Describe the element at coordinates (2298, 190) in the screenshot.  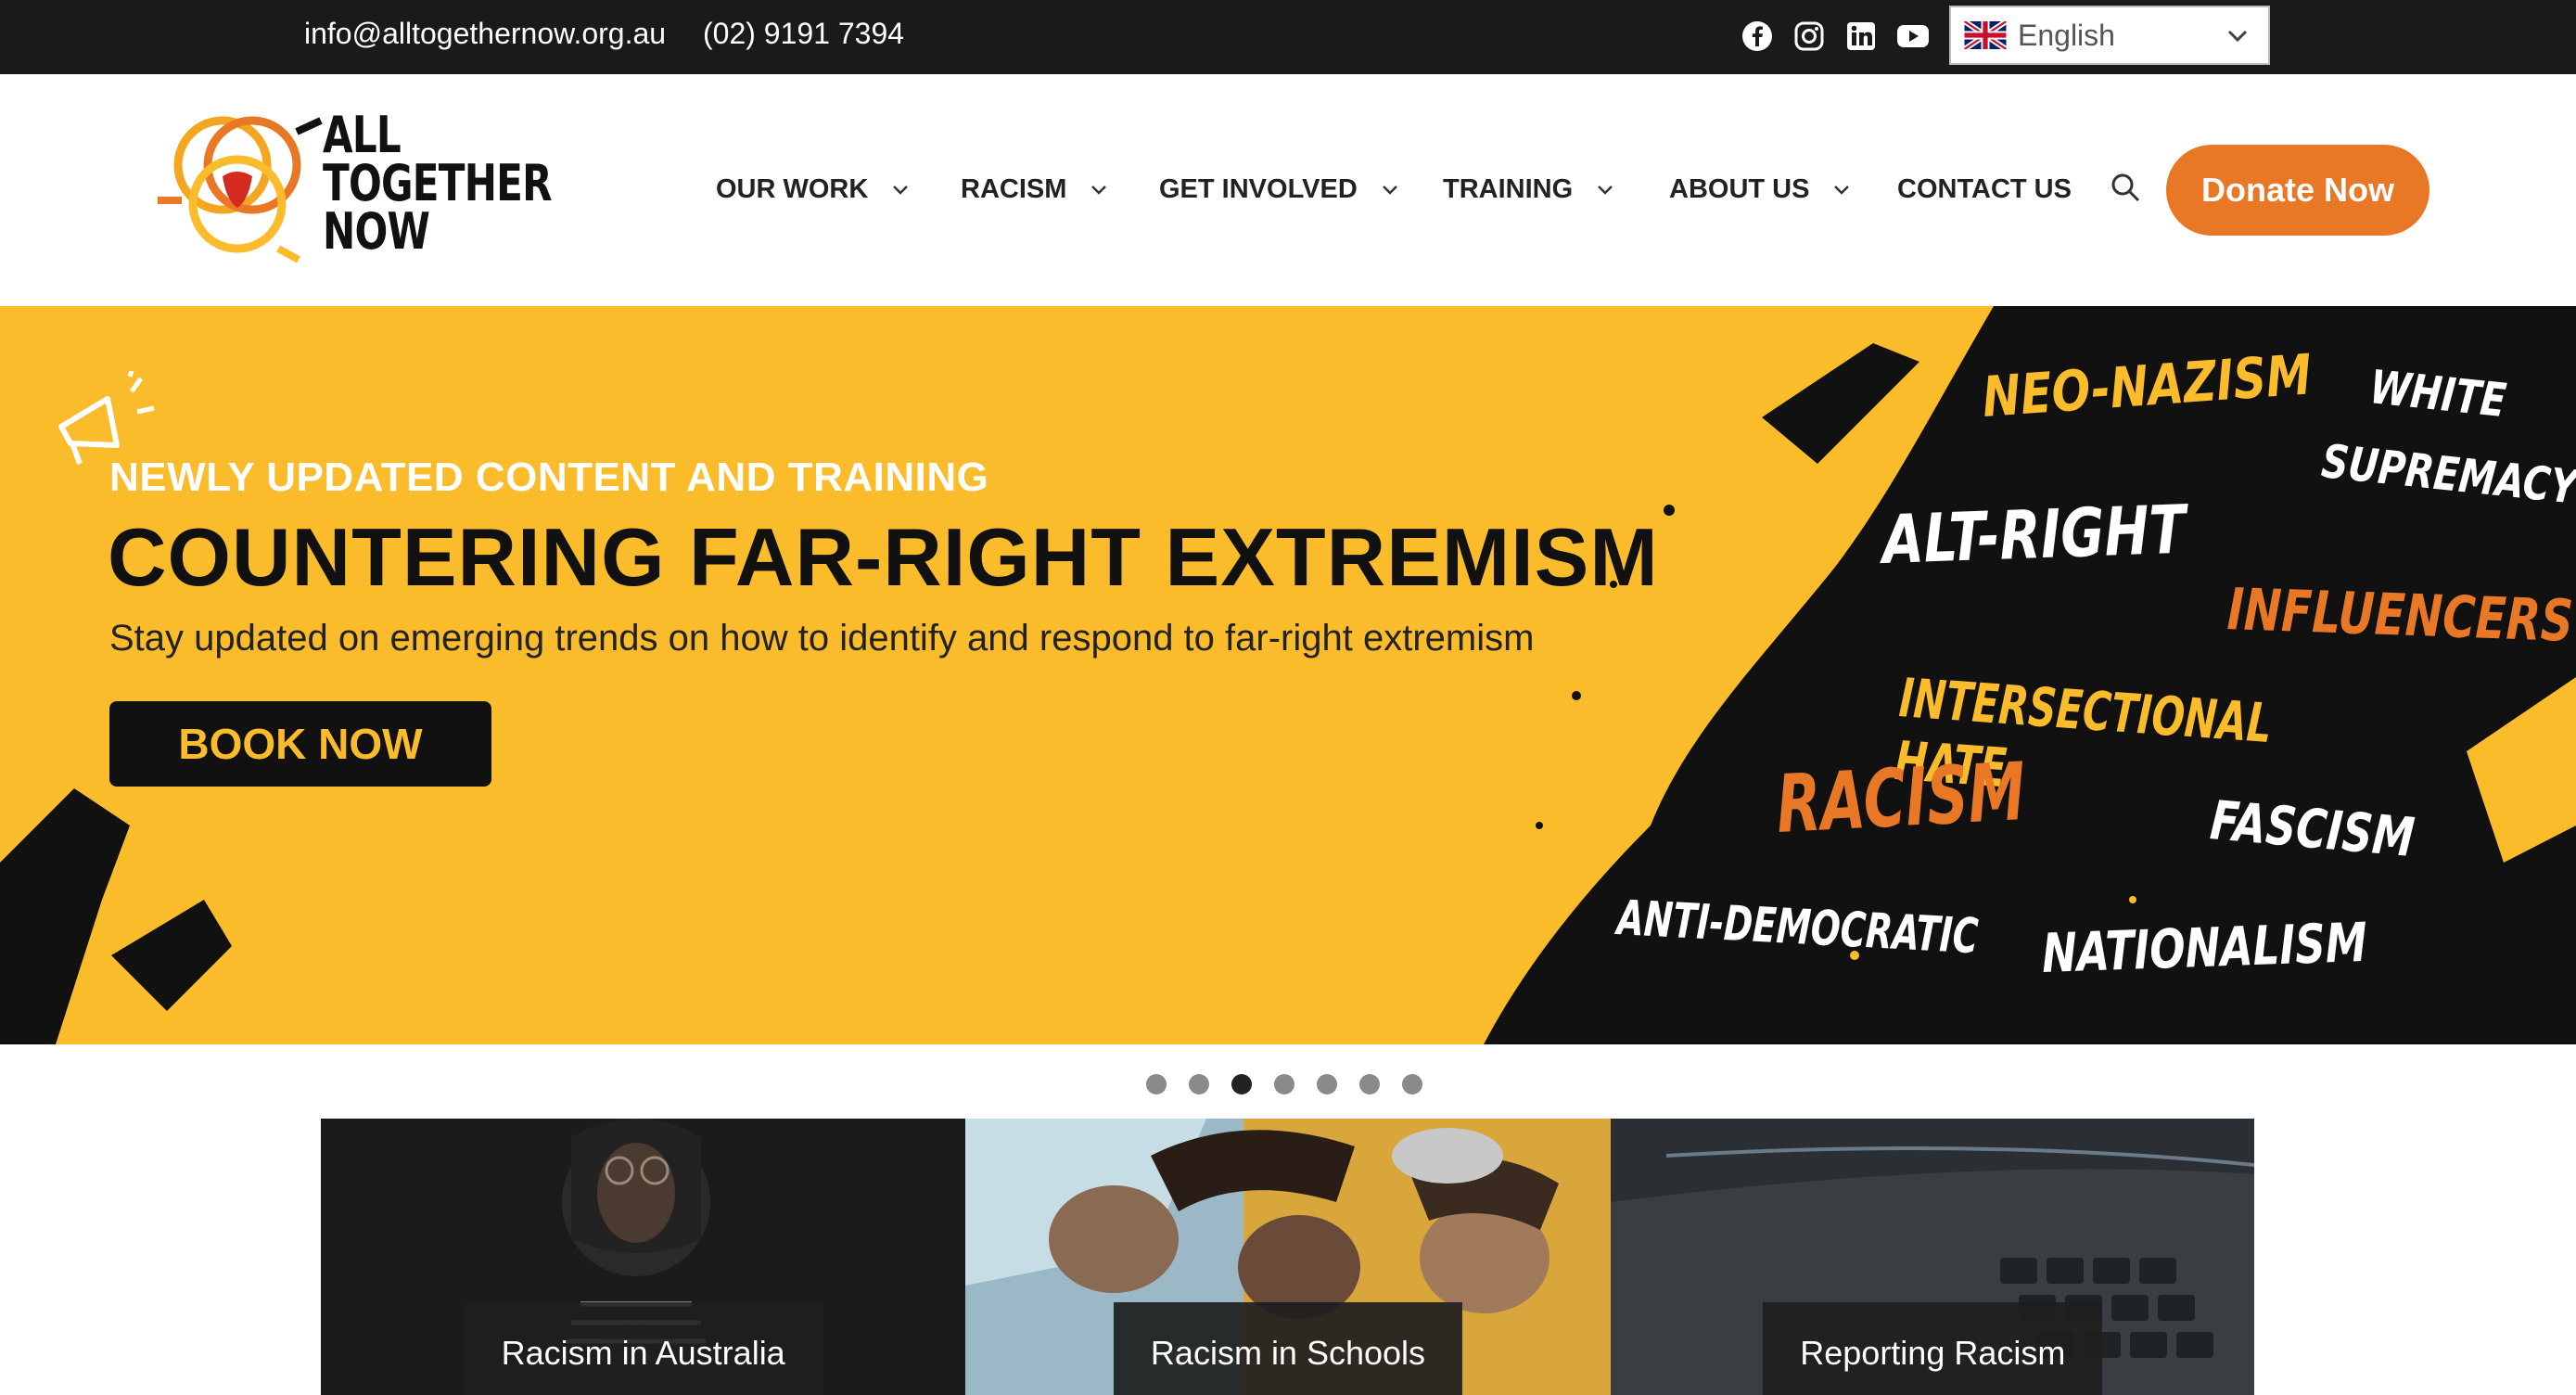
I see `donate-button: Donate Now` at that location.